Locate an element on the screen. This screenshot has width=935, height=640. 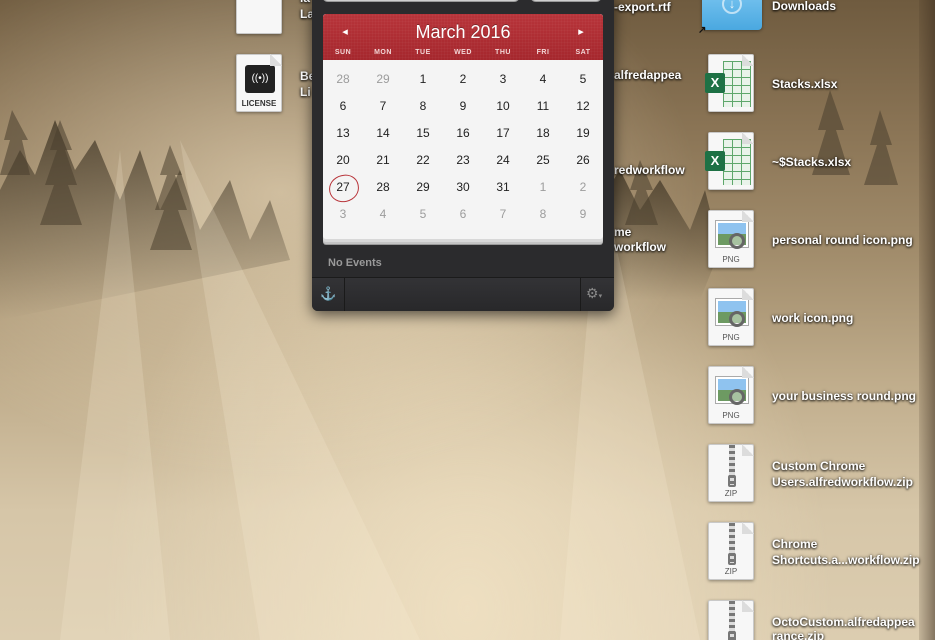
file-label-stacks-temp: ~$Stacks.xlsx is located at coordinates (811, 162).